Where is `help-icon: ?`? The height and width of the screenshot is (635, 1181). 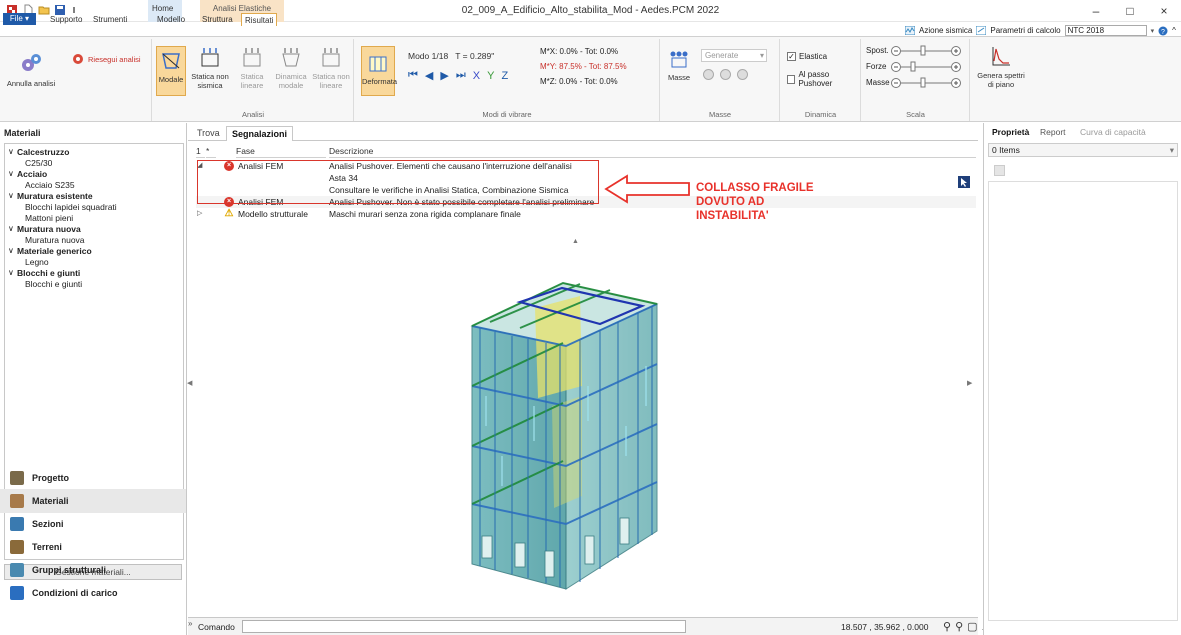
help-icon: ? is located at coordinates (1163, 31).